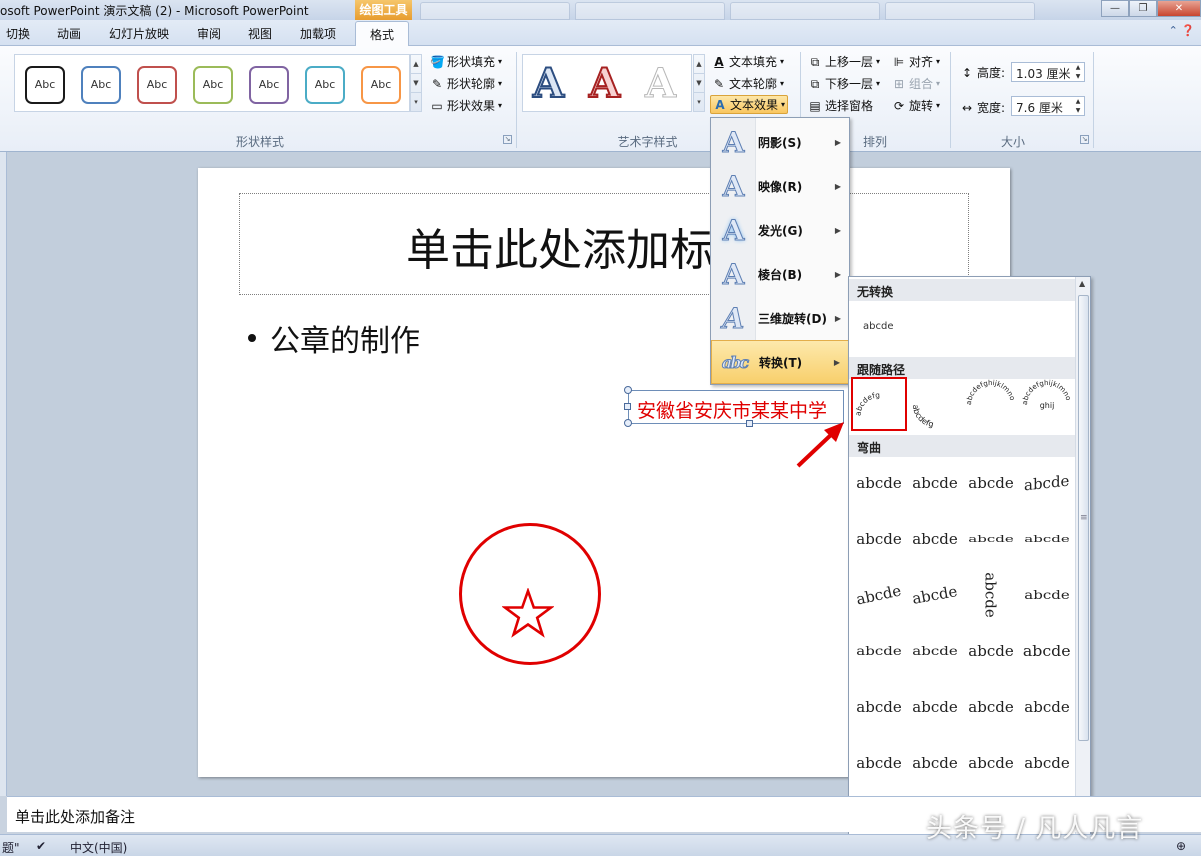 The height and width of the screenshot is (856, 1201). What do you see at coordinates (780, 186) in the screenshot?
I see `menu-item-reflection: A 映像(R) ▶` at bounding box center [780, 186].